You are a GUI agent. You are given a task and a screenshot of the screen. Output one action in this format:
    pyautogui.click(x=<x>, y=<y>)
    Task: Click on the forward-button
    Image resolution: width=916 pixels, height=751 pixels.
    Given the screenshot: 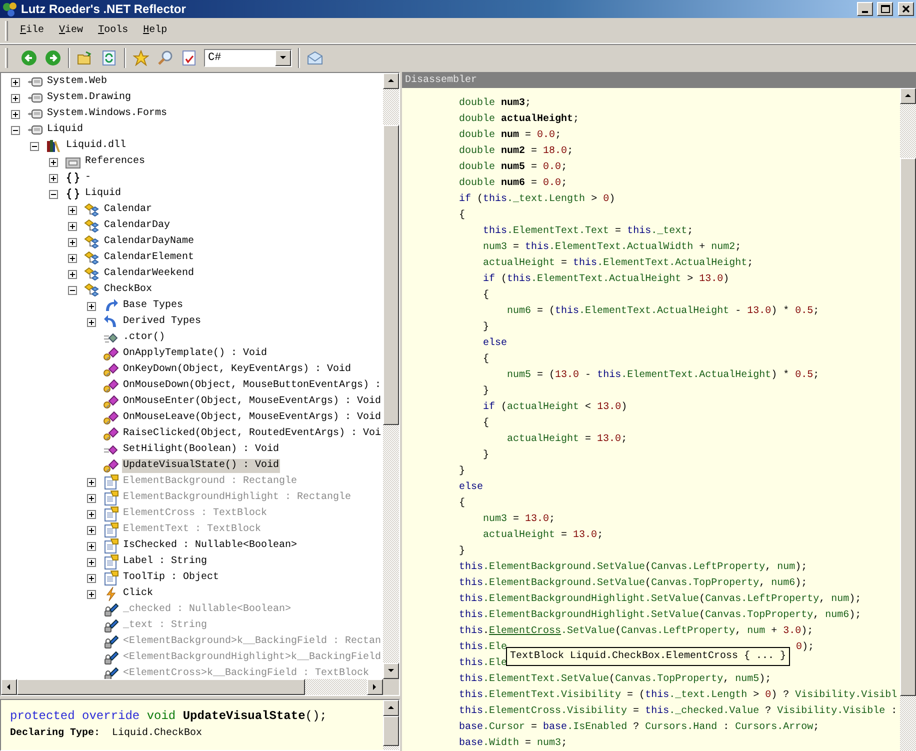 What is the action you would take?
    pyautogui.click(x=53, y=57)
    